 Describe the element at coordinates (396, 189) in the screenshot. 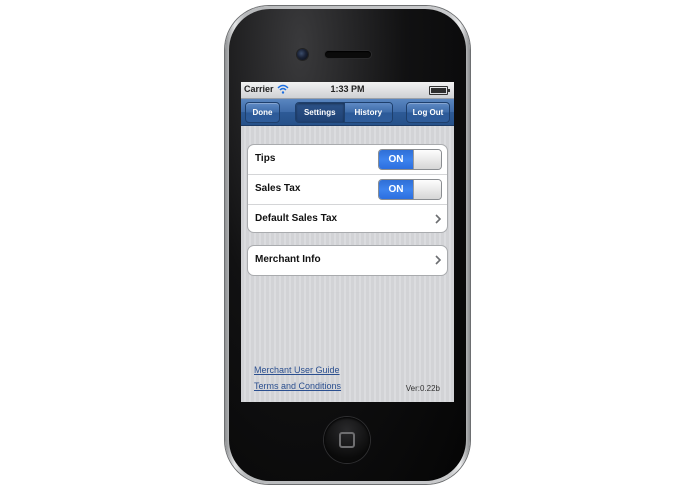

I see `sales-tax-toggle-state: ON` at that location.